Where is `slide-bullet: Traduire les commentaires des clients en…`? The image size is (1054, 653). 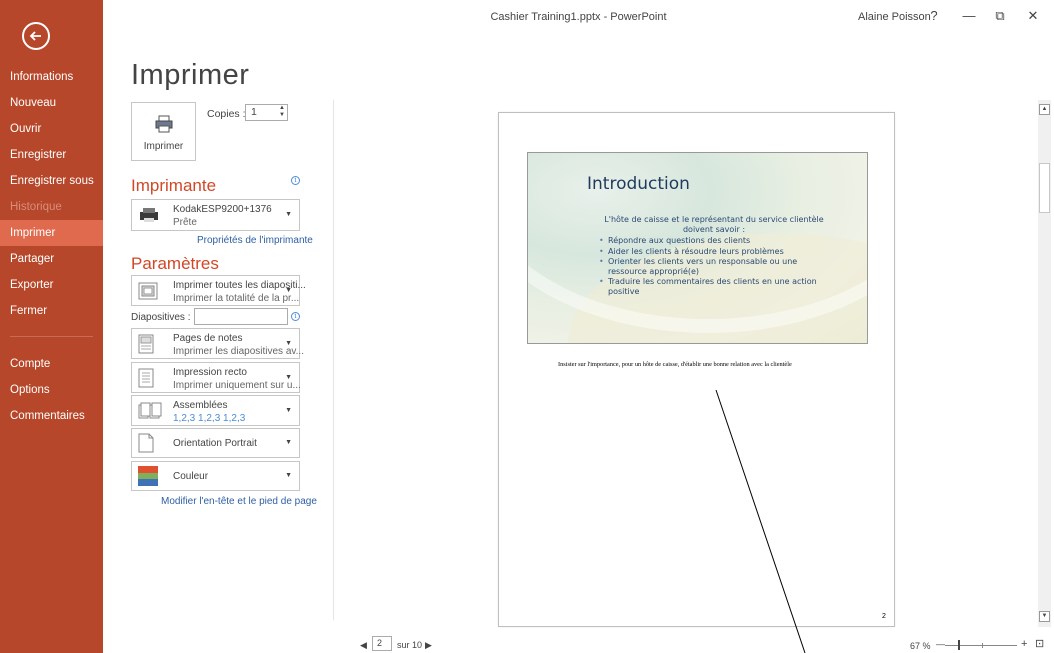
slide-bullet: Traduire les commentaires des clients en… is located at coordinates (713, 286).